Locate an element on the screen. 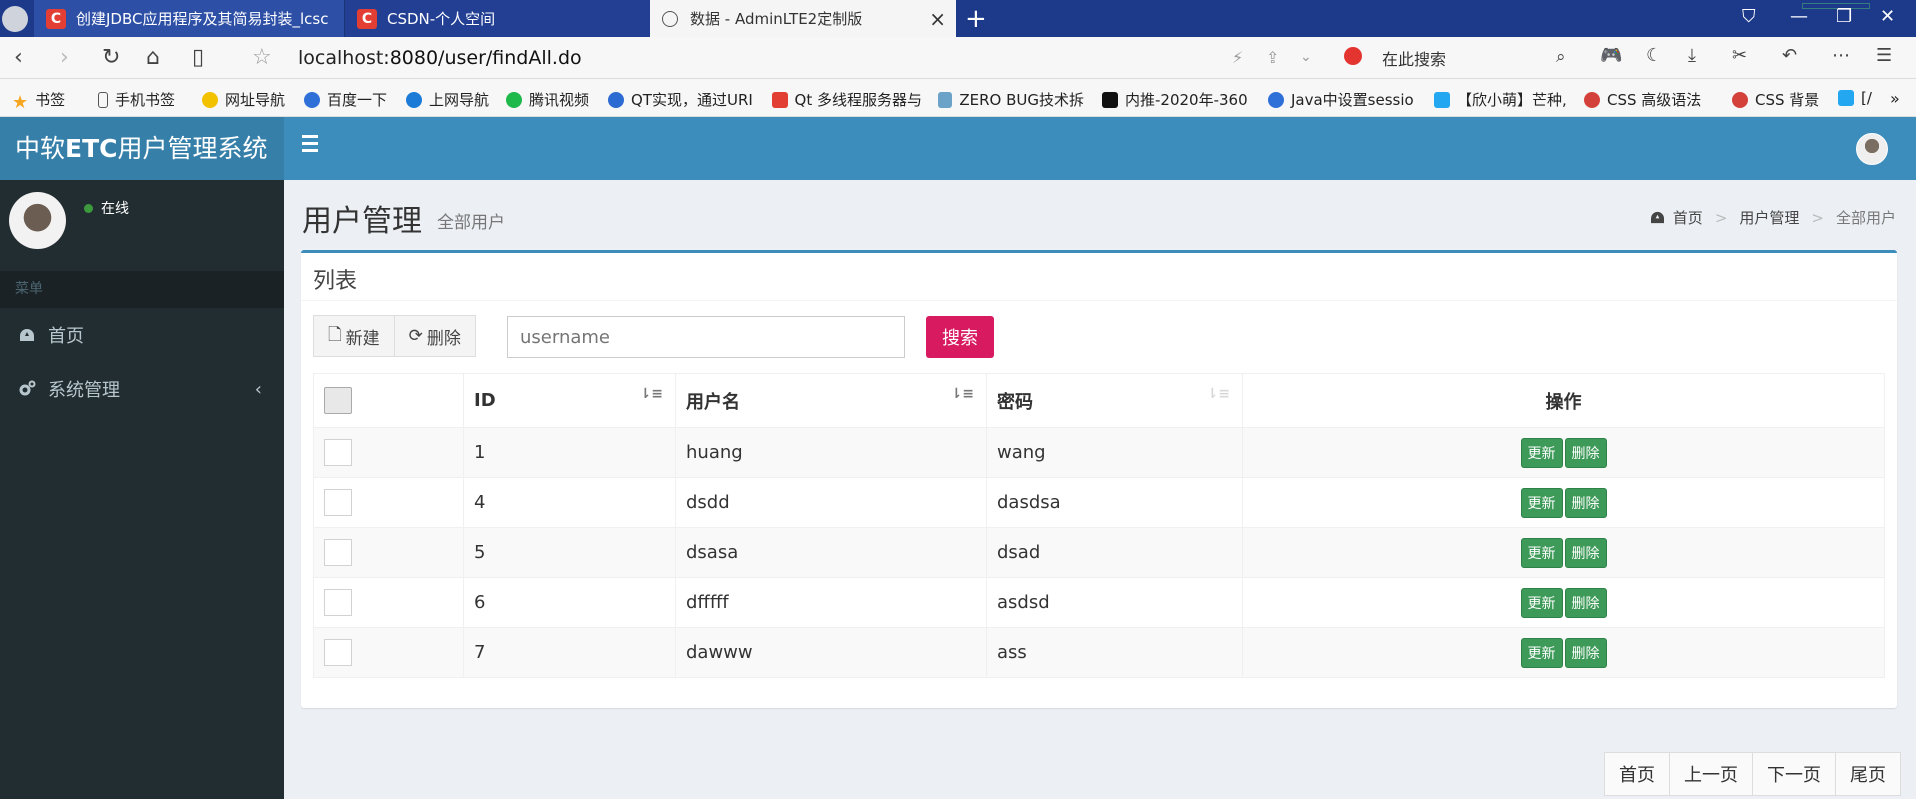  bookmark-item: QT实现，通过URI is located at coordinates (683, 99).